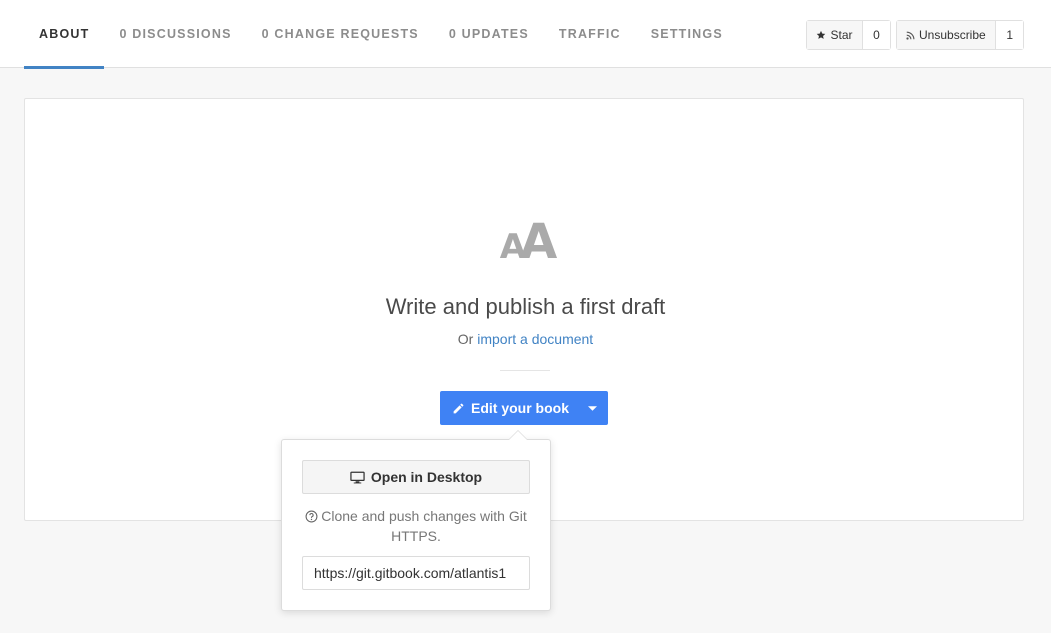  What do you see at coordinates (426, 477) in the screenshot?
I see `open-in-desktop-label: Open in Desktop` at bounding box center [426, 477].